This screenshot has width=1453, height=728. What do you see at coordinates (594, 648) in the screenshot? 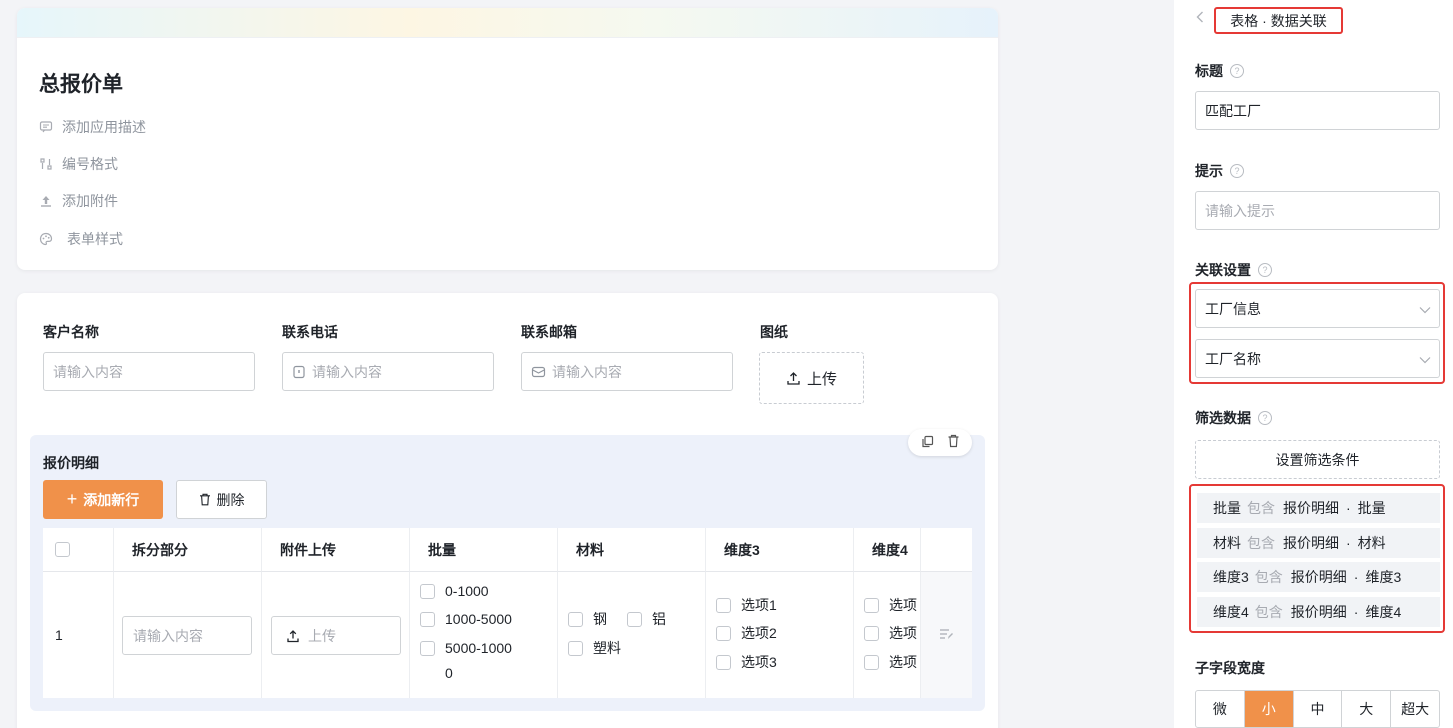
I see `material-option: 塑料` at bounding box center [594, 648].